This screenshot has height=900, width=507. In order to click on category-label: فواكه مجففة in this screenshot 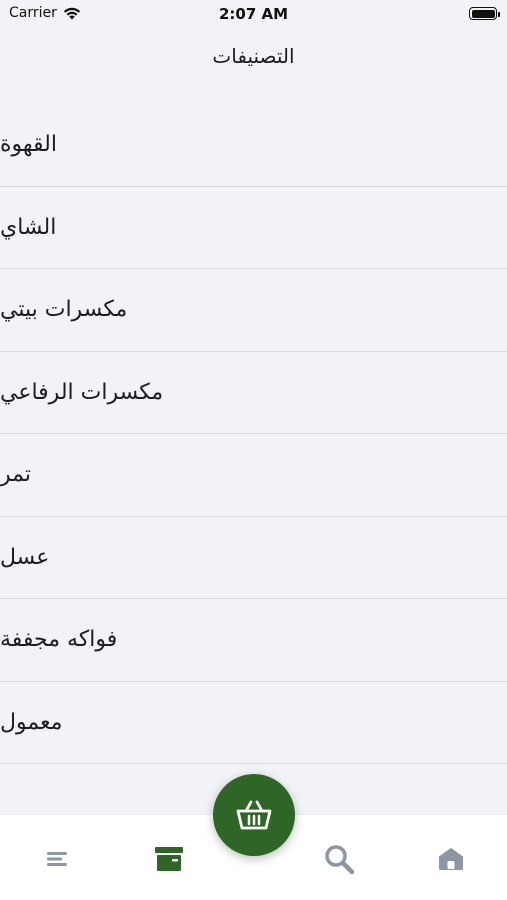, I will do `click(59, 640)`.